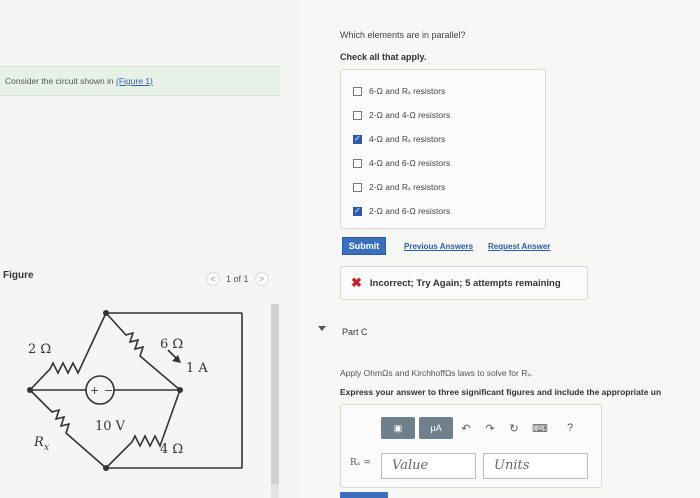  What do you see at coordinates (407, 91) in the screenshot?
I see `option-label: 6-Ω and Rₓ resistors` at bounding box center [407, 91].